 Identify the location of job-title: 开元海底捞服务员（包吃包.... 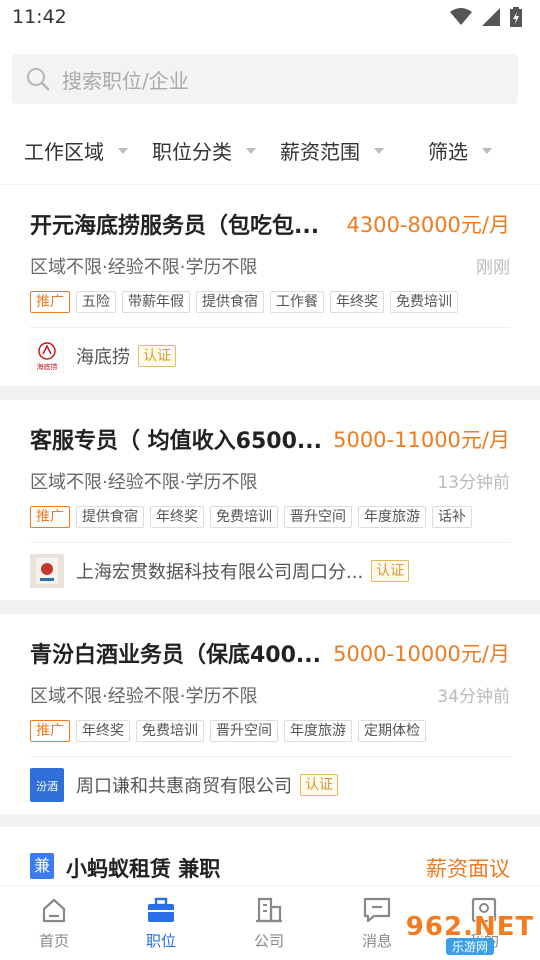
(175, 226).